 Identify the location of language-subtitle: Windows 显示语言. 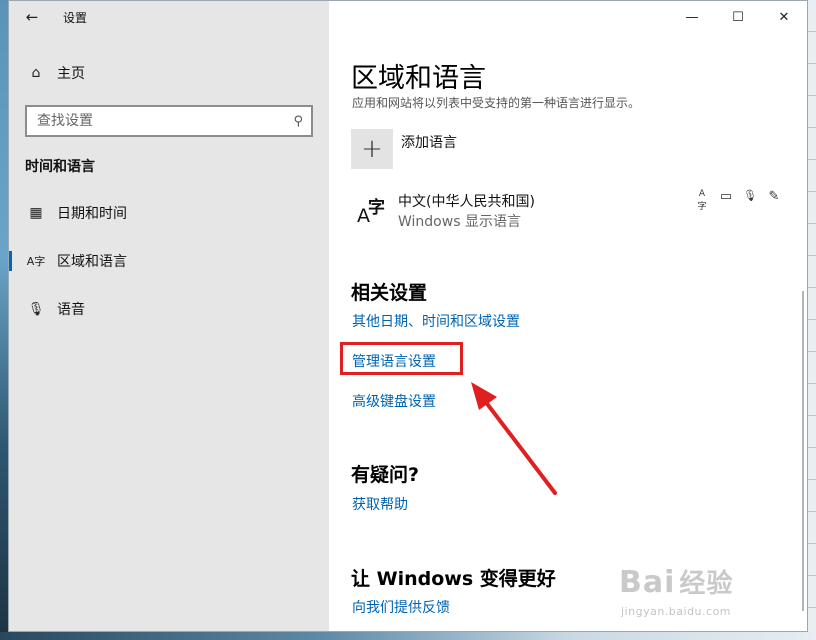
(459, 222).